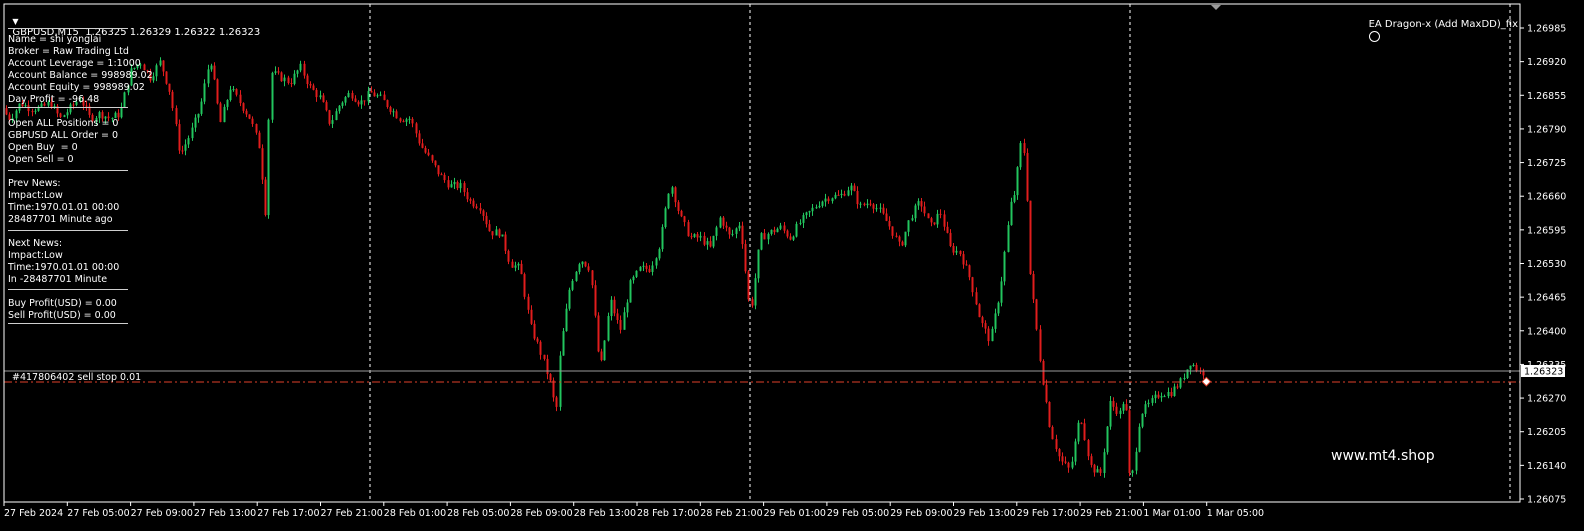 The image size is (1584, 531). What do you see at coordinates (1374, 36) in the screenshot?
I see `smiley-icon` at bounding box center [1374, 36].